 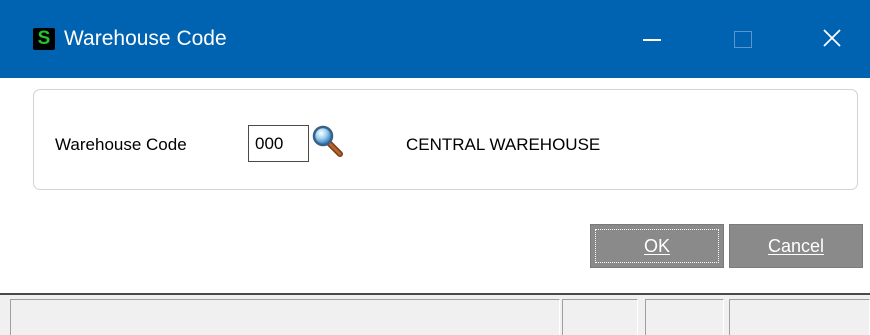 I want to click on ok-button-label: OK, so click(x=656, y=245).